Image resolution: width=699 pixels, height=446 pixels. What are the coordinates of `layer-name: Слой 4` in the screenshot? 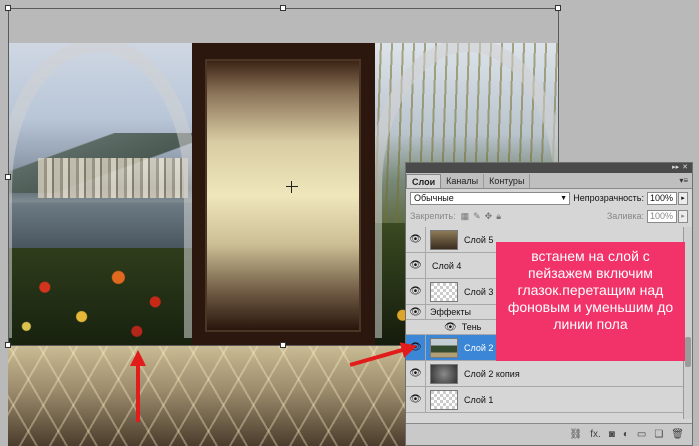 It's located at (447, 265).